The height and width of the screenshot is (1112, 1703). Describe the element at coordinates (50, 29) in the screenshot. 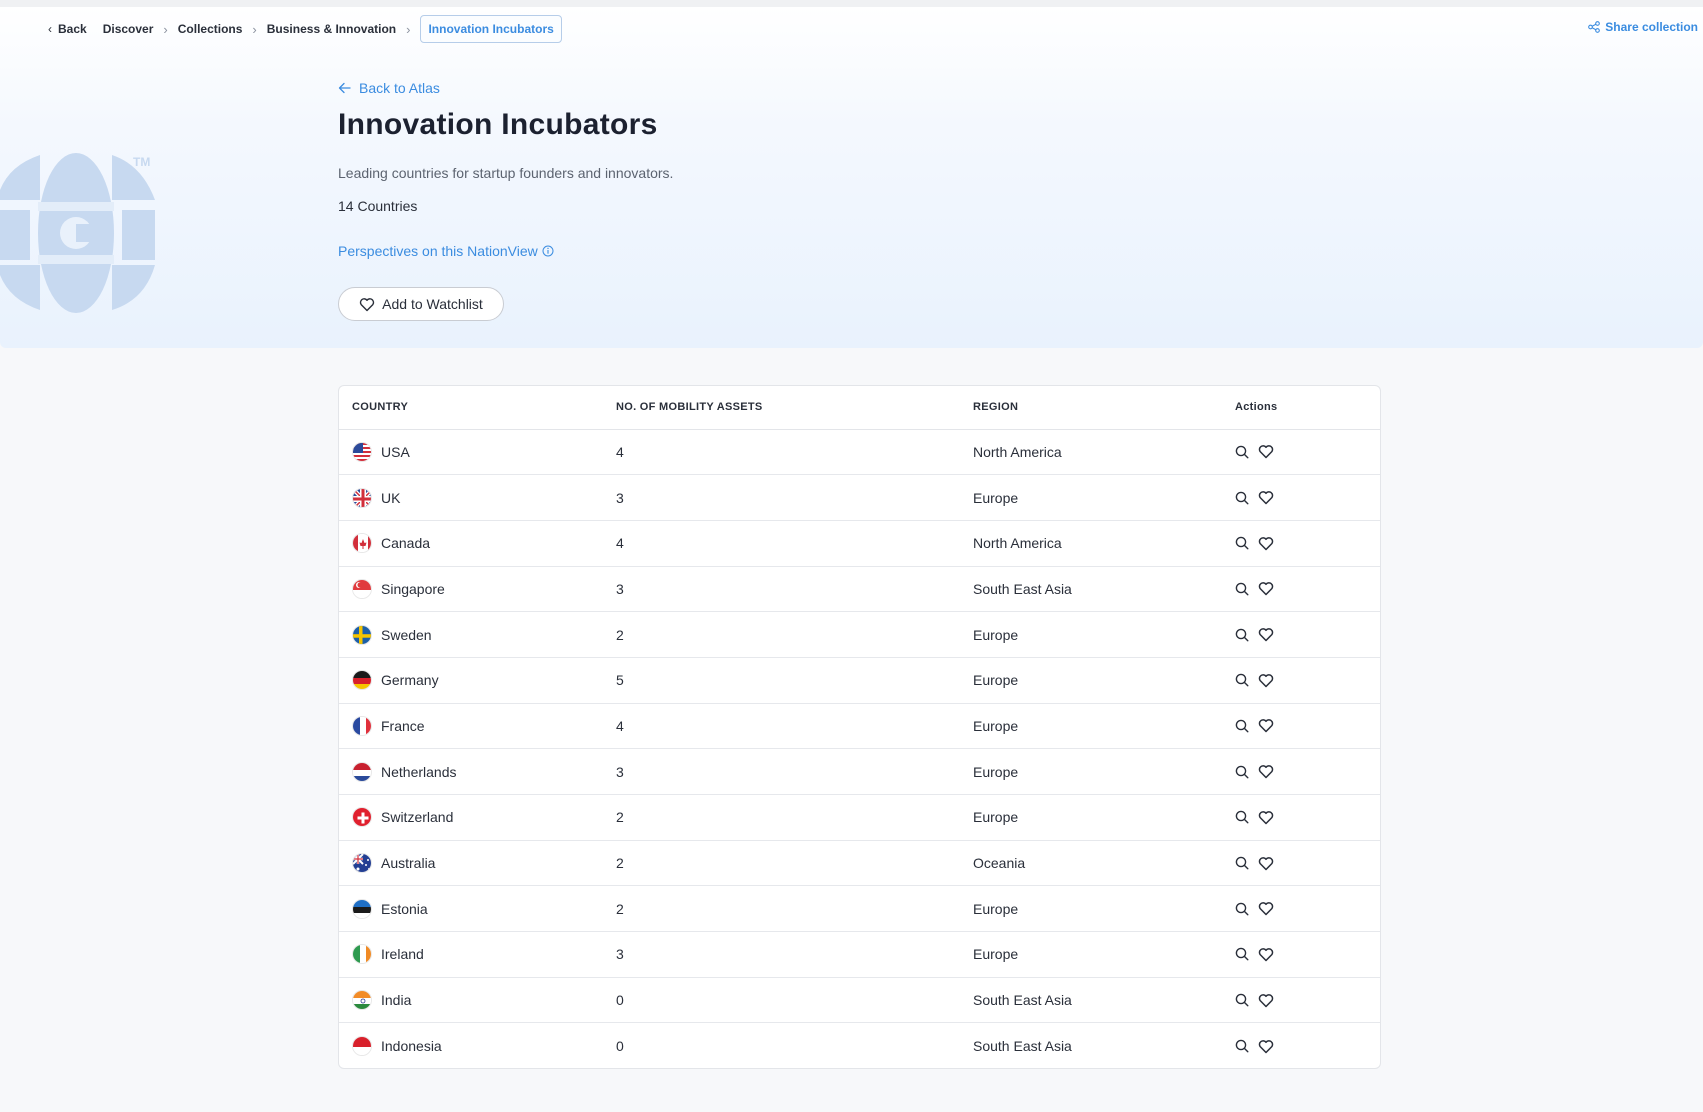

I see `chevron-left-icon: ‹` at that location.